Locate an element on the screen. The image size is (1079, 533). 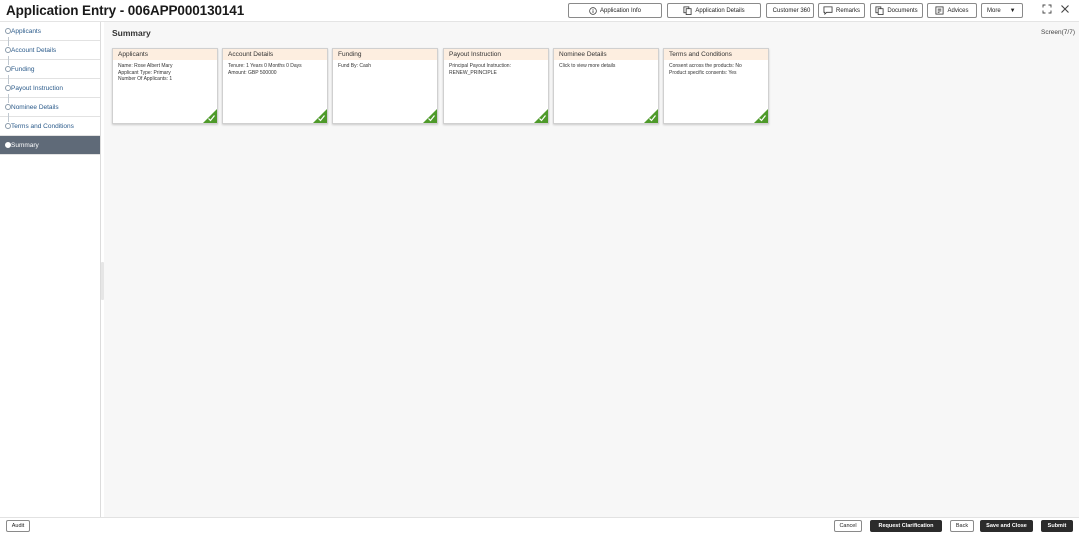
customer-360-label: Customer 360 is located at coordinates (791, 10).